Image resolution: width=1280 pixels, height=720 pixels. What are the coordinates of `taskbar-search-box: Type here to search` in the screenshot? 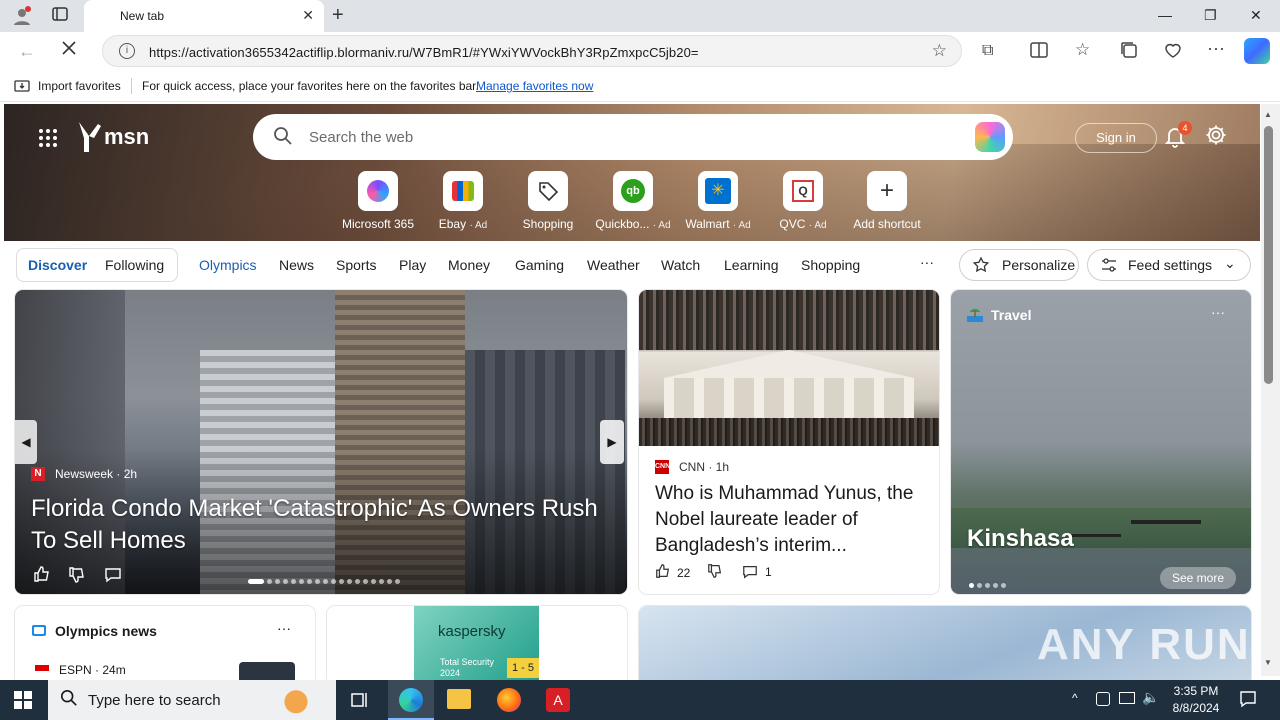 It's located at (192, 700).